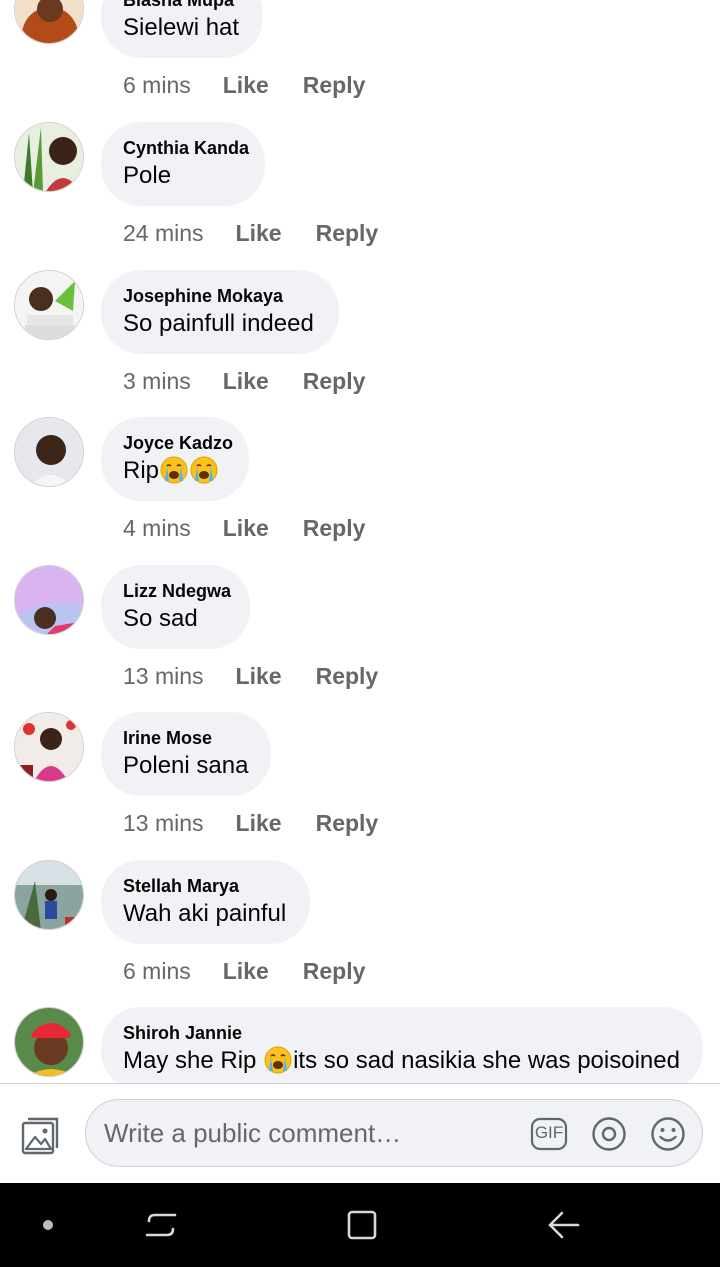  I want to click on photo-icon, so click(40, 1136).